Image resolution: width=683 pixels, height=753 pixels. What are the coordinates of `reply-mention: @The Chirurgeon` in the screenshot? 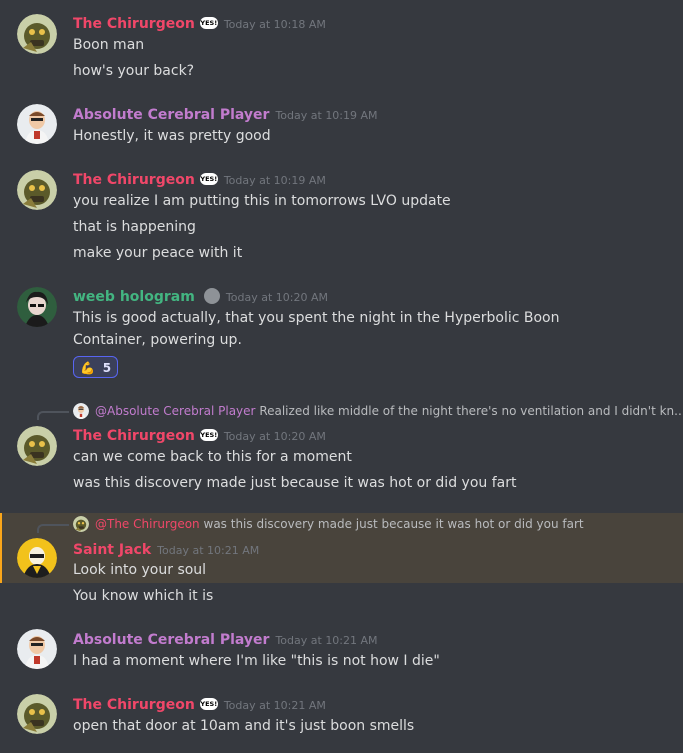 It's located at (147, 524).